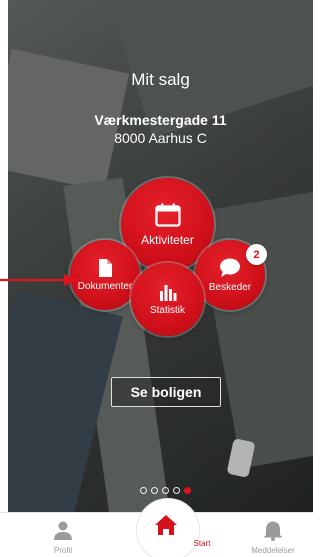 This screenshot has width=320, height=557. I want to click on document-icon, so click(105, 267).